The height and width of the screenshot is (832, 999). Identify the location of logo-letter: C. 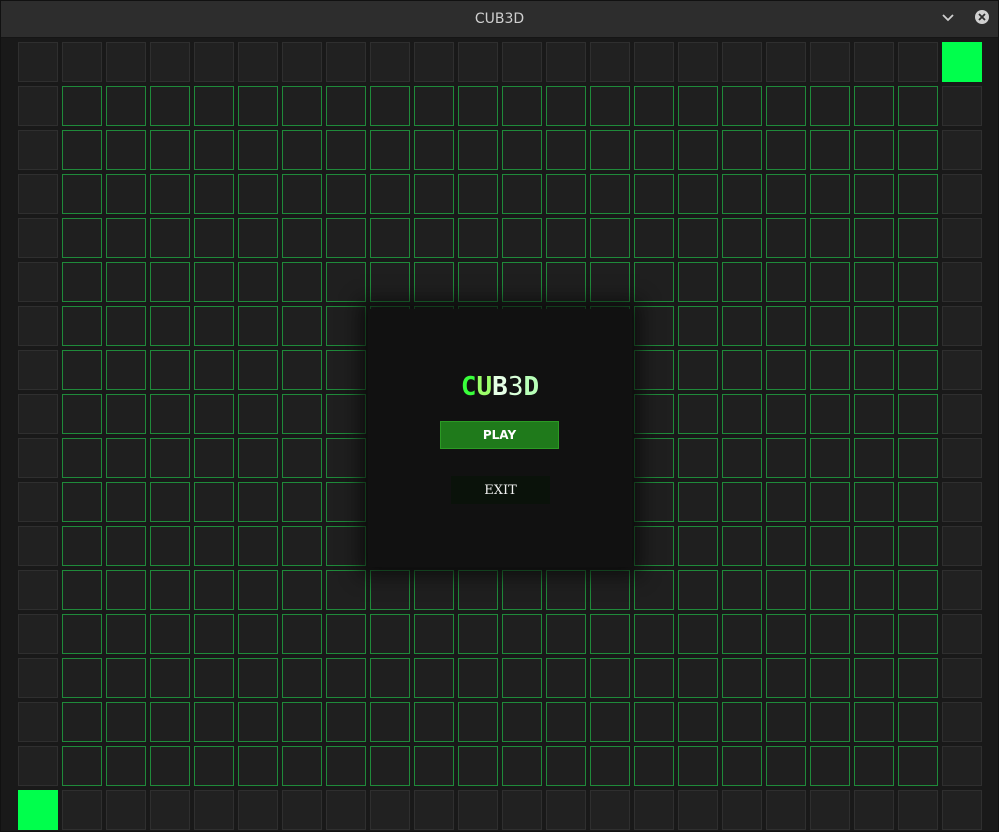
(468, 387).